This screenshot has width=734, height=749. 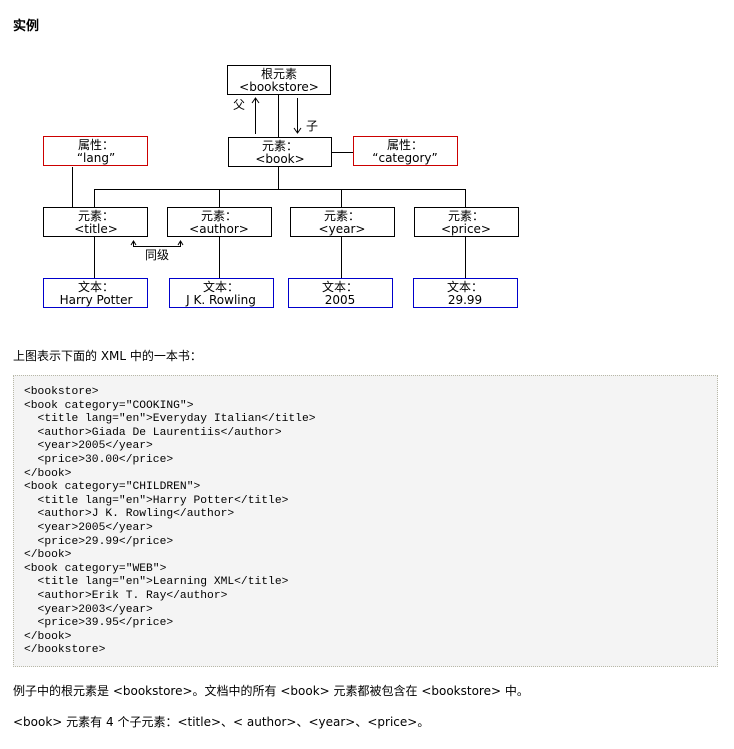 I want to click on node-root-bookstore: 根元素 <bookstore>, so click(x=279, y=80).